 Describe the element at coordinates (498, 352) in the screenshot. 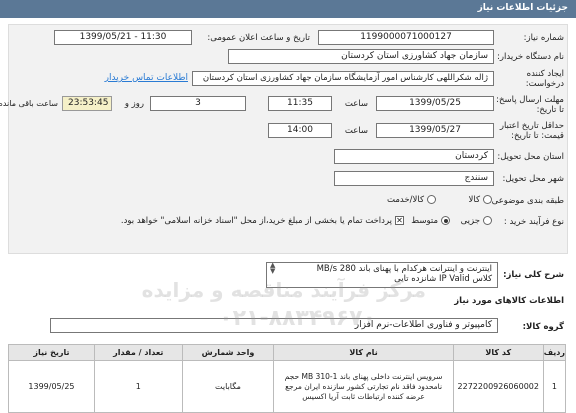

I see `col-code: کد کالا` at that location.